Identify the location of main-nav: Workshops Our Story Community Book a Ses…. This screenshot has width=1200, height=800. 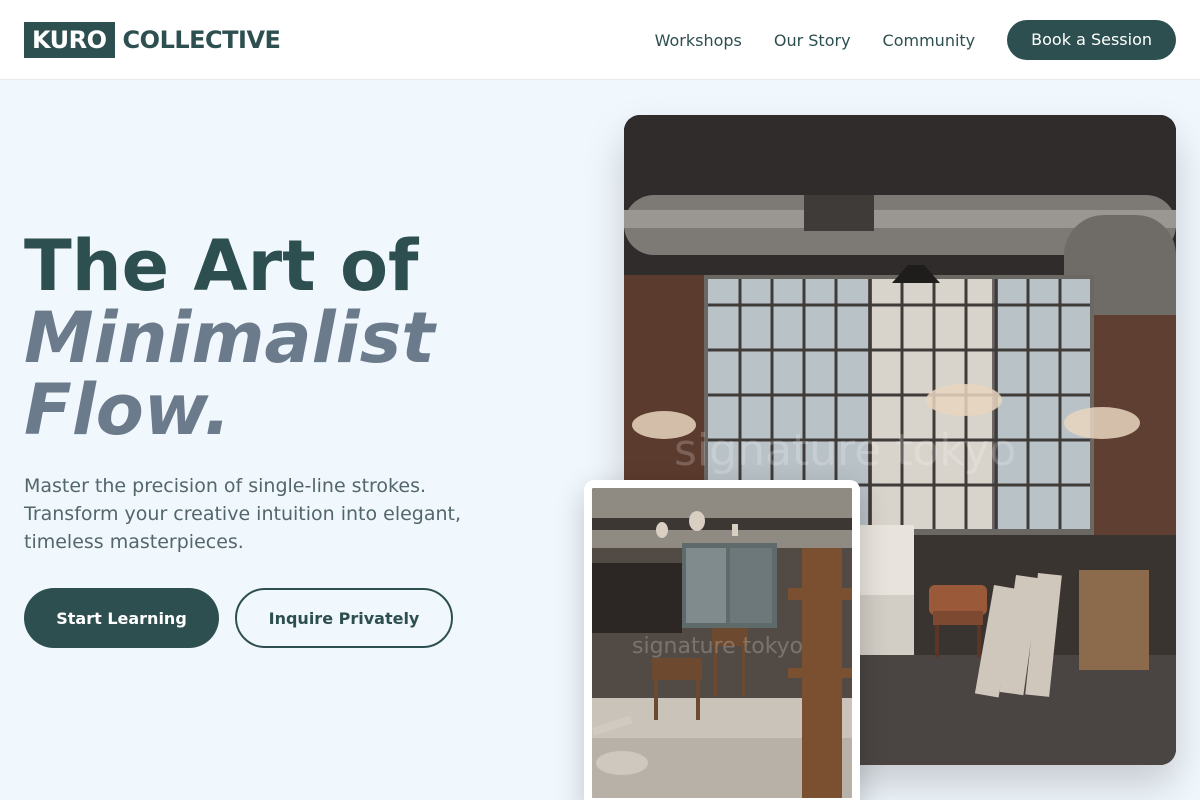
(915, 40).